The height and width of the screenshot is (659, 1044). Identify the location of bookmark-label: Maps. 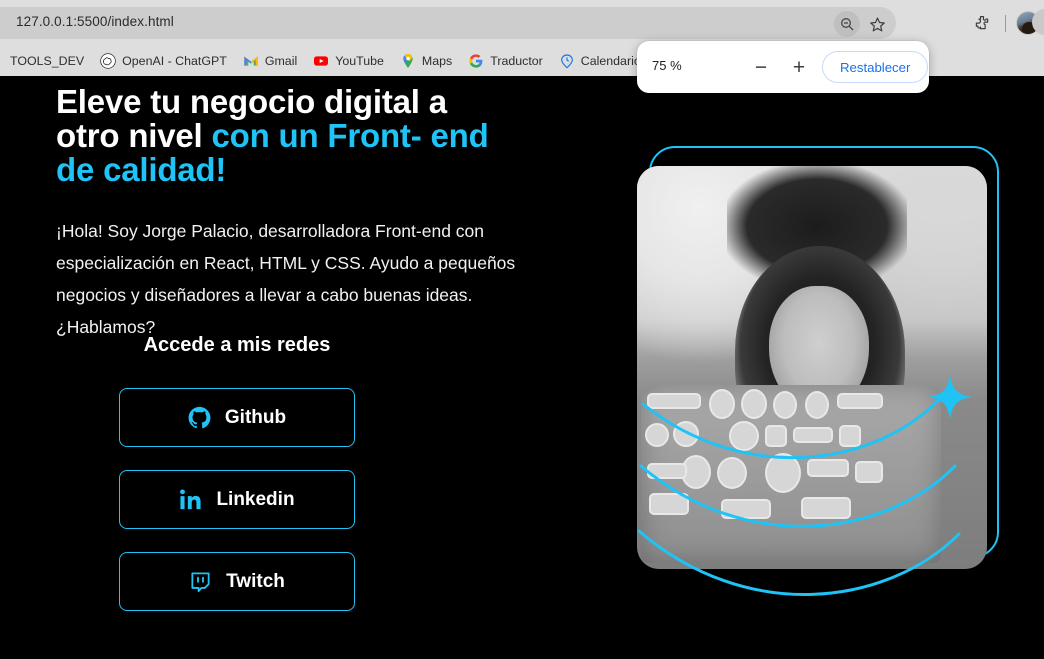
(437, 60).